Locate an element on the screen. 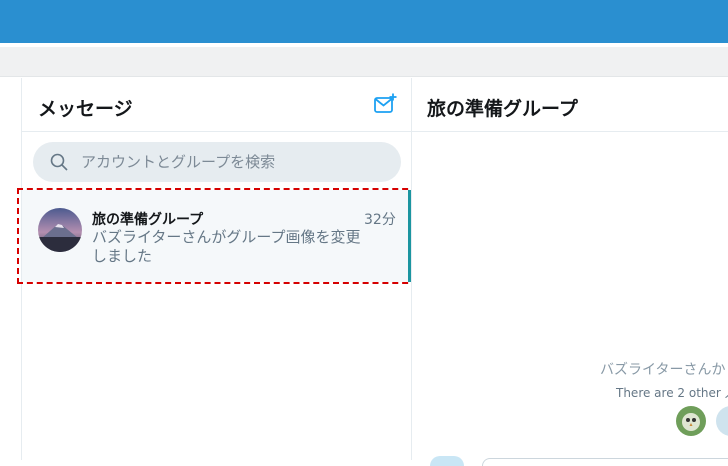  conversation-time: 32分 is located at coordinates (380, 220).